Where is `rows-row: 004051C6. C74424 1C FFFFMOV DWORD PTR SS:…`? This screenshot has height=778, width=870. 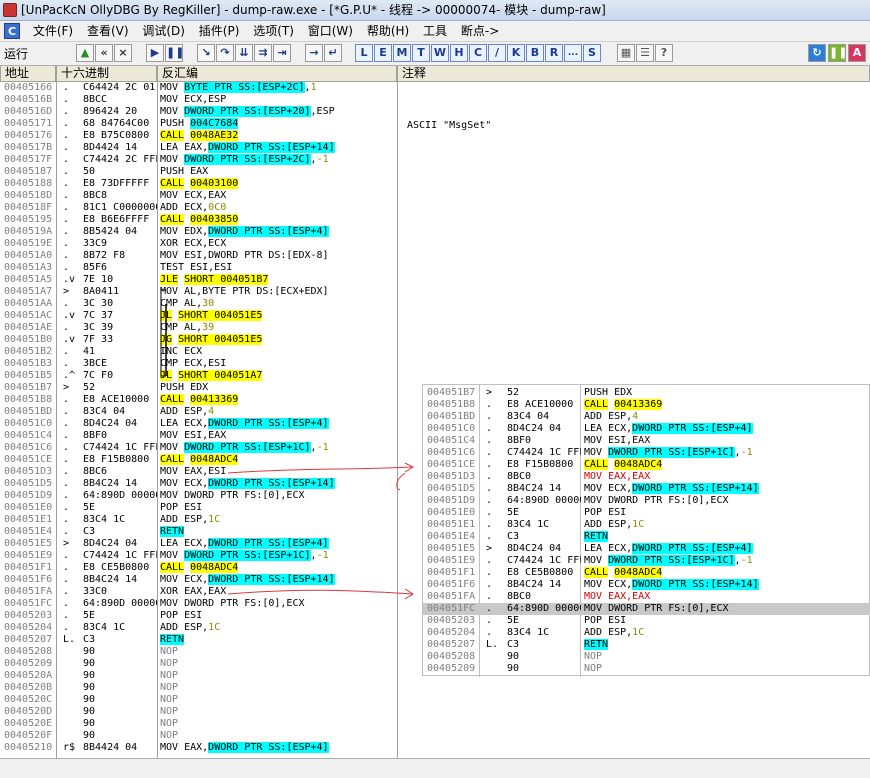
rows-row: 004051C6. C74424 1C FFFFMOV DWORD PTR SS:… is located at coordinates (198, 448).